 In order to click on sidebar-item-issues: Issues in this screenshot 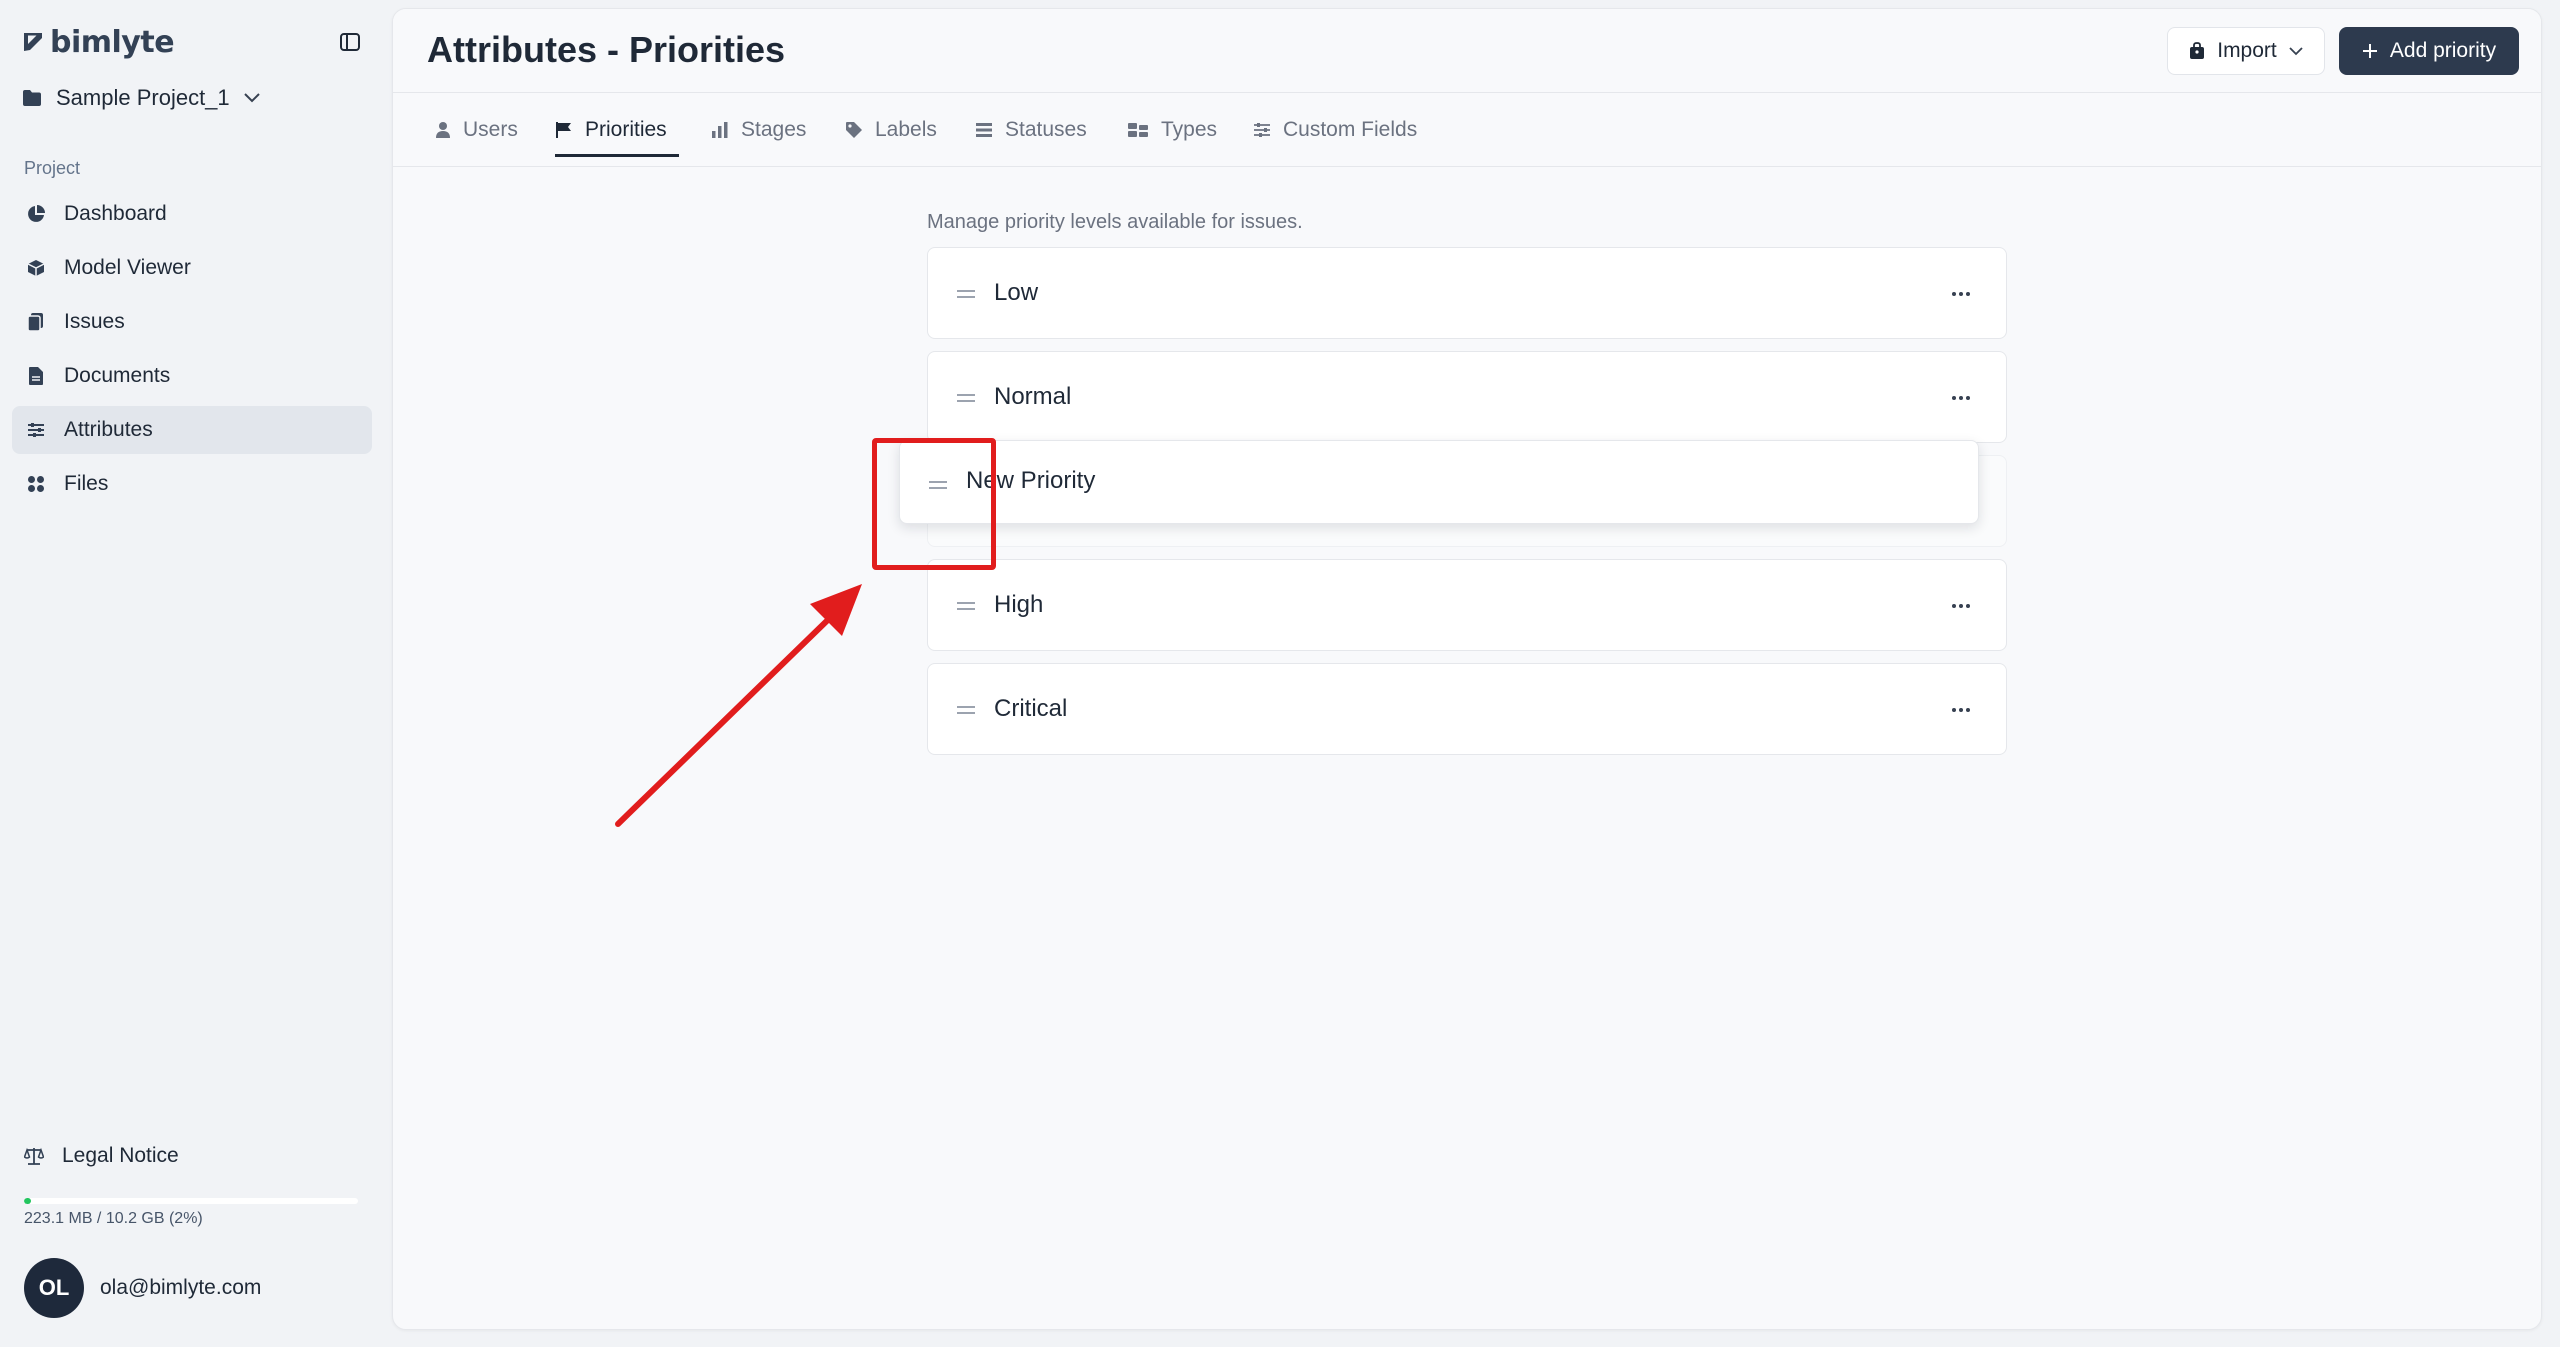, I will do `click(192, 322)`.